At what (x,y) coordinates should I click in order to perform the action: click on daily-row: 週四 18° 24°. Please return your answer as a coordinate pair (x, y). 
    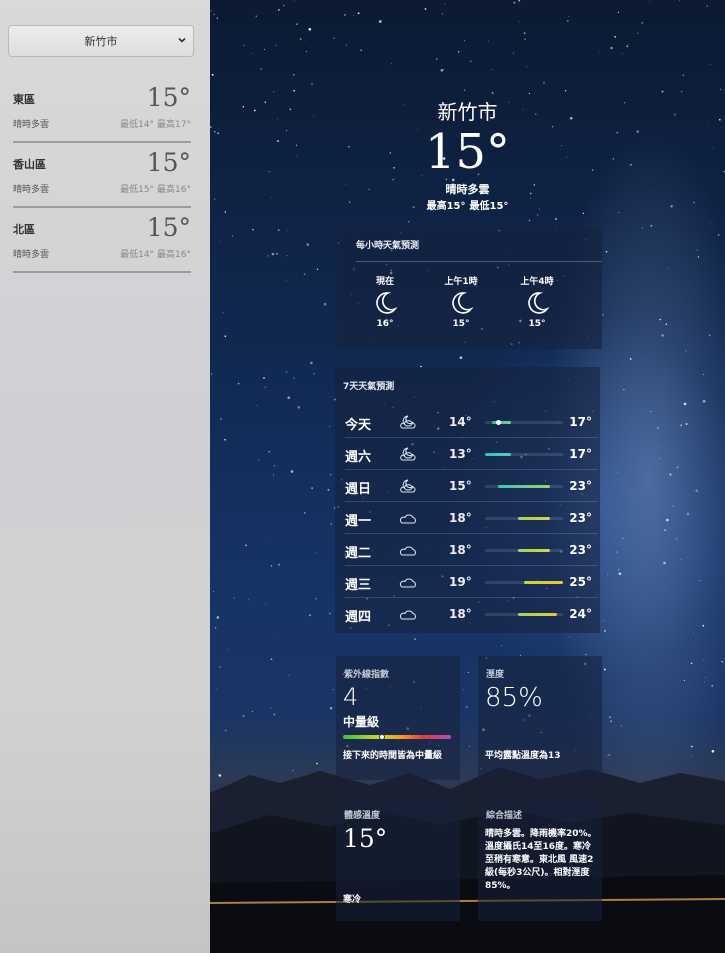
    Looking at the image, I should click on (471, 613).